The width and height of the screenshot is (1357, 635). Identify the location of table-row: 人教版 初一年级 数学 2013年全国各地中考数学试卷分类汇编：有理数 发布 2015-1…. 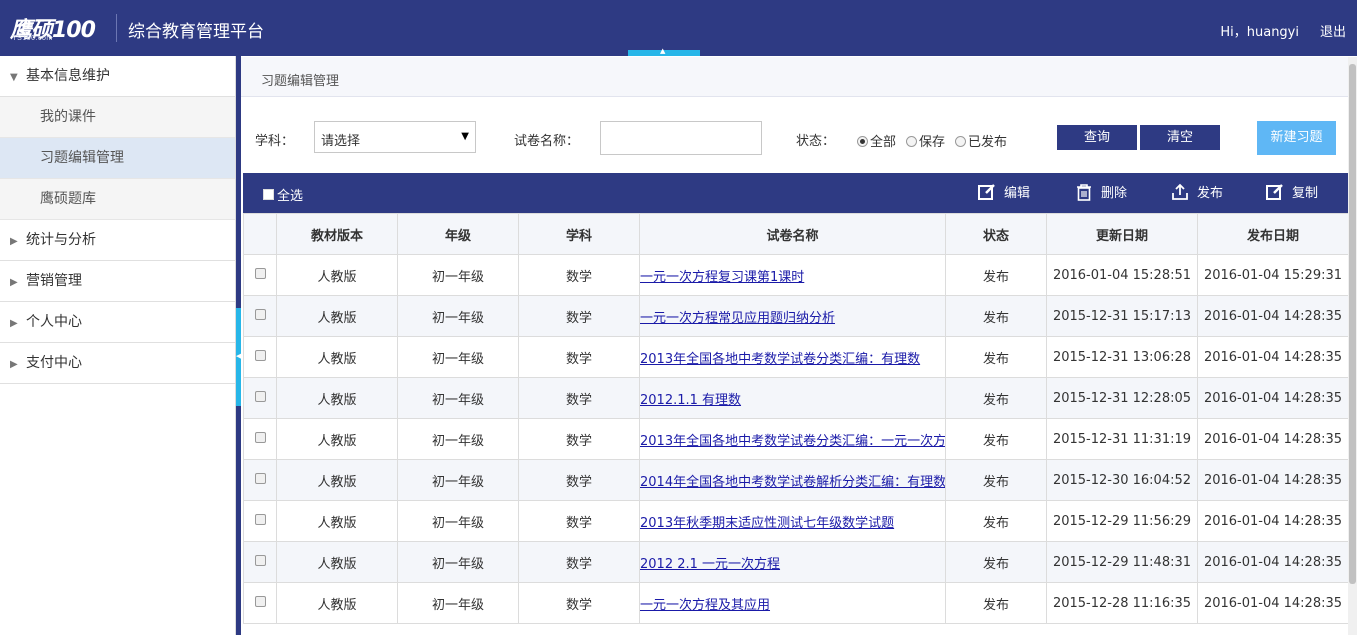
(796, 357).